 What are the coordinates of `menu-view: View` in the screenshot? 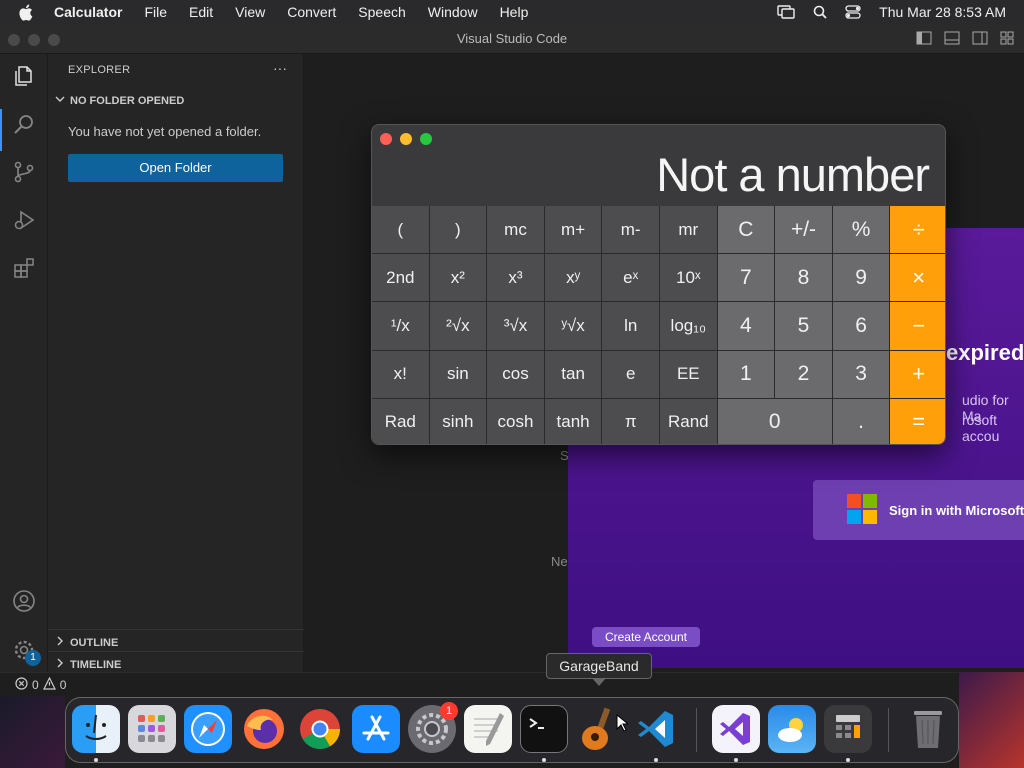 It's located at (250, 12).